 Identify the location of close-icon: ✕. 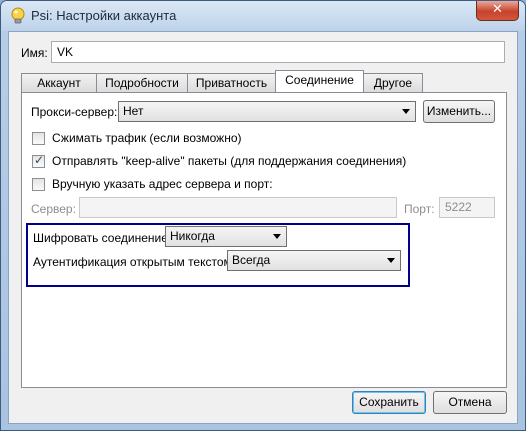
(497, 9).